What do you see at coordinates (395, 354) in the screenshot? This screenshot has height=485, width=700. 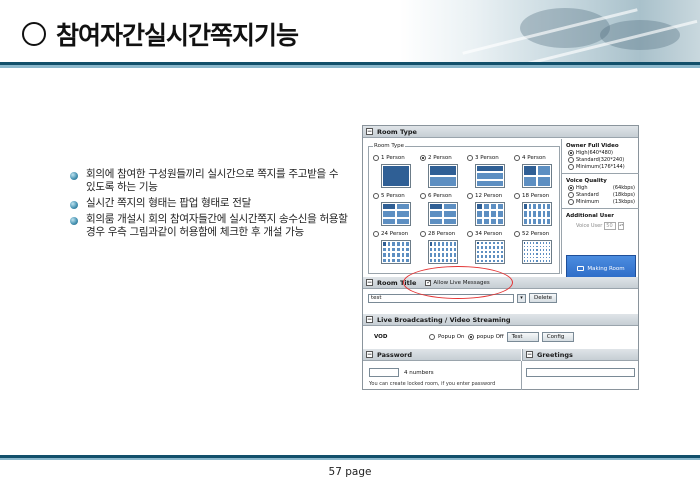 I see `password-header-label: Password` at bounding box center [395, 354].